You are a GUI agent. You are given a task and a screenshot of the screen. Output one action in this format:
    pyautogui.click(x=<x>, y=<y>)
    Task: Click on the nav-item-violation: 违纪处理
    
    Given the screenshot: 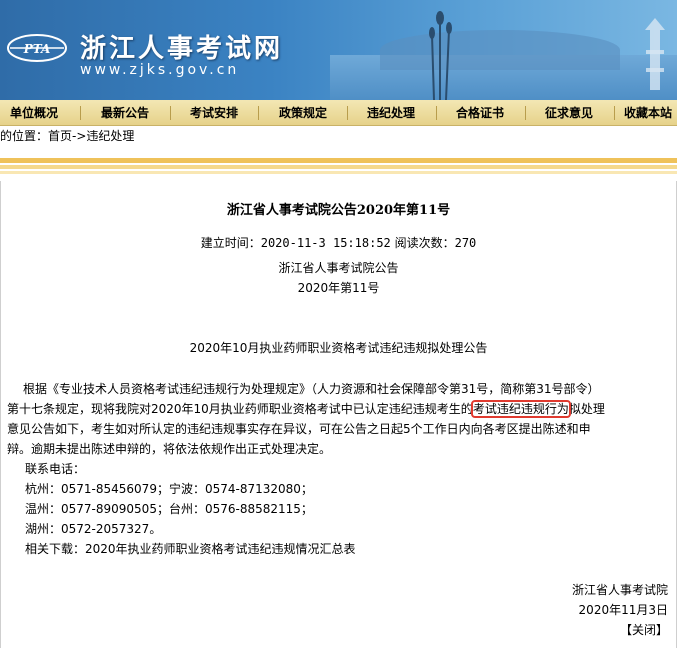 What is the action you would take?
    pyautogui.click(x=391, y=113)
    